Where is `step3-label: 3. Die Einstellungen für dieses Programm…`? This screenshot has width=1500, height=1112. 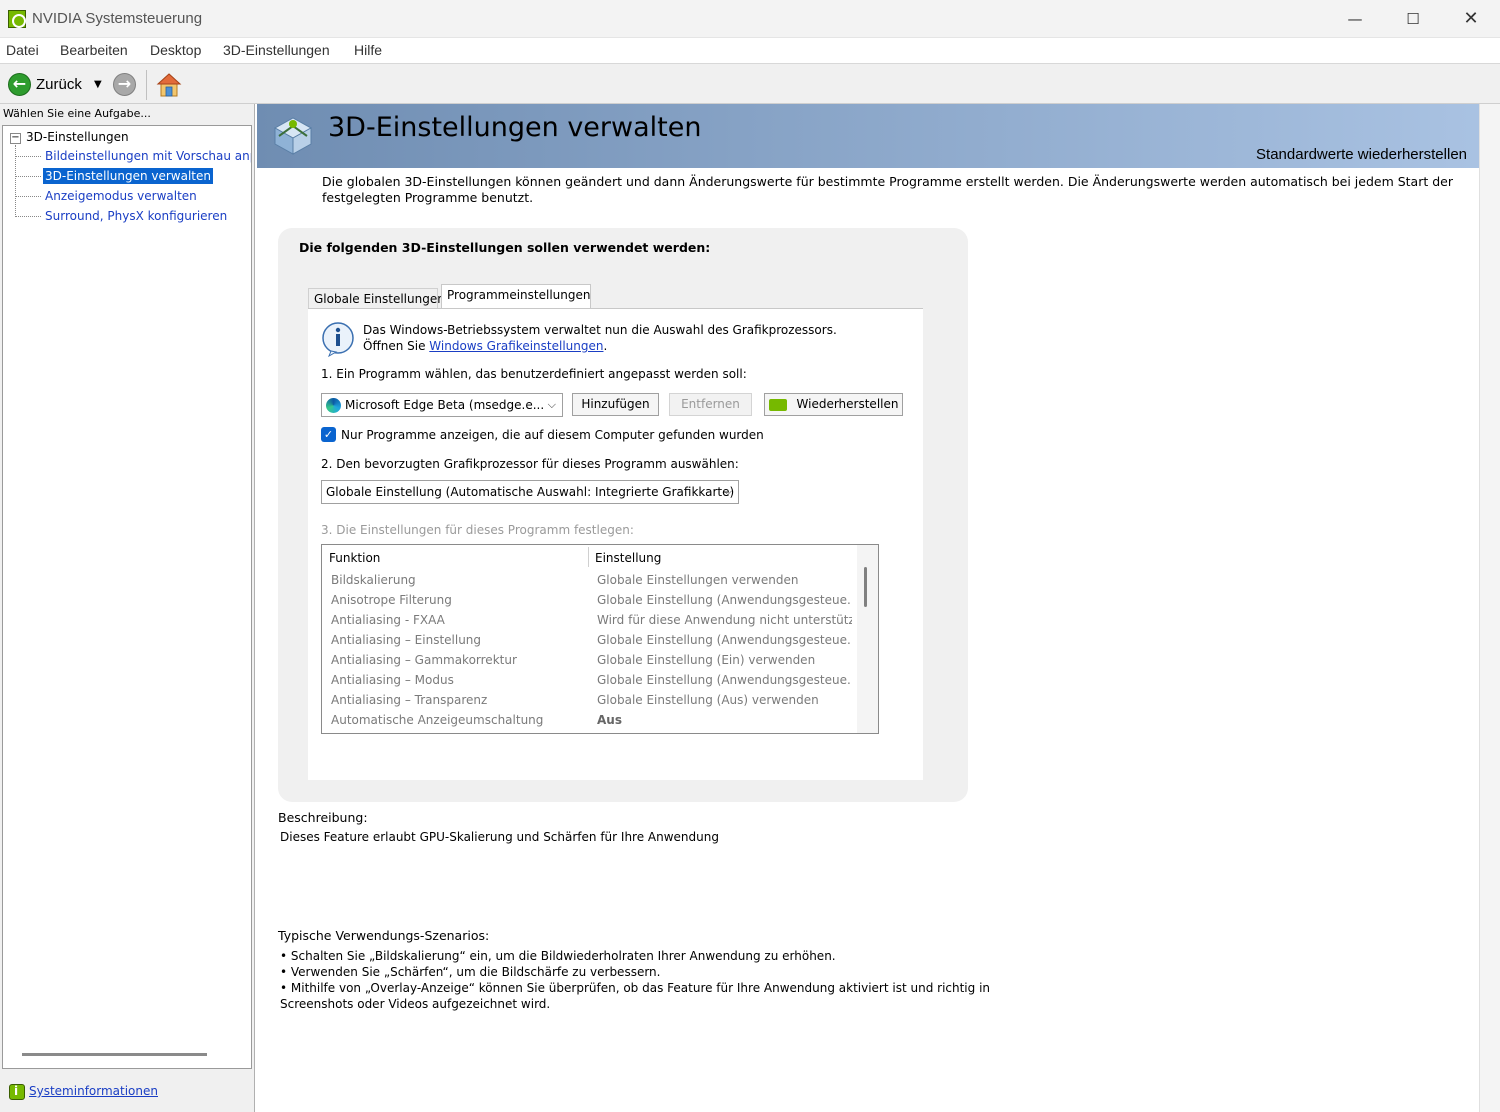
step3-label: 3. Die Einstellungen für dieses Programm… is located at coordinates (477, 530).